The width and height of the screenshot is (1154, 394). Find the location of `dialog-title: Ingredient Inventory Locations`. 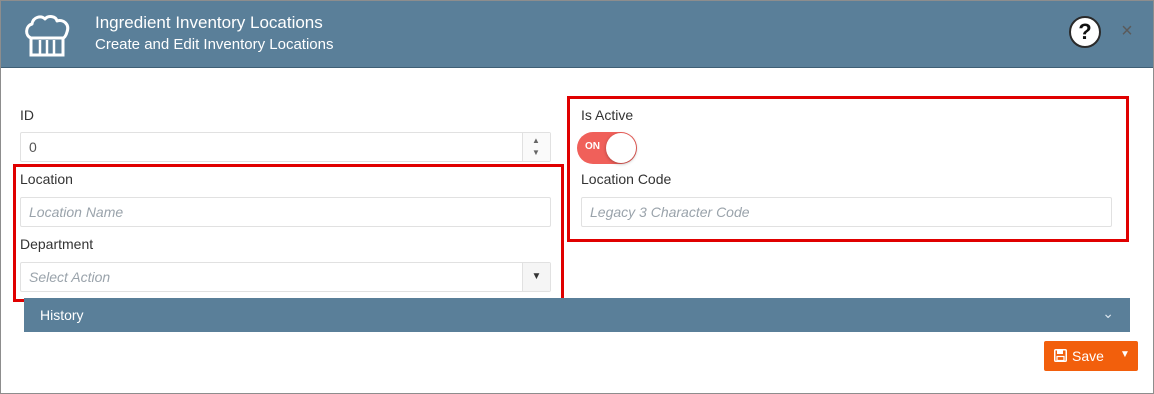

dialog-title: Ingredient Inventory Locations is located at coordinates (209, 22).